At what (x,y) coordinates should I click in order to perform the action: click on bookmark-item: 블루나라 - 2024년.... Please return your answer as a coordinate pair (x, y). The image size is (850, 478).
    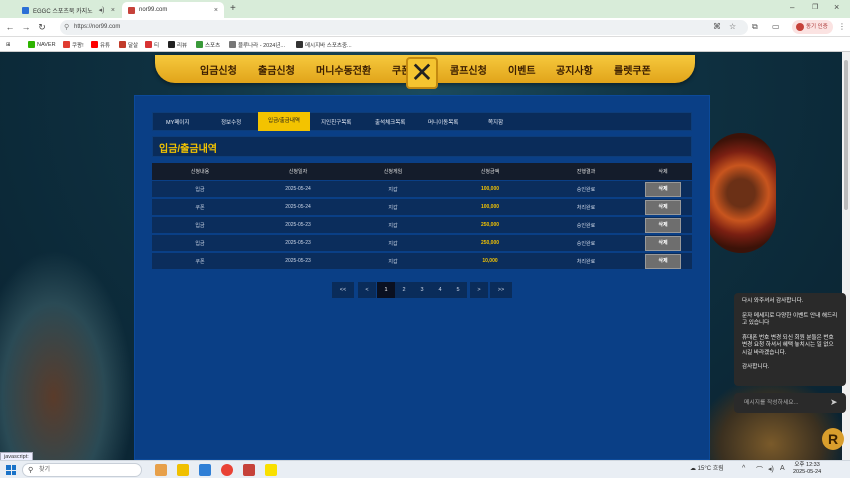
    Looking at the image, I should click on (257, 44).